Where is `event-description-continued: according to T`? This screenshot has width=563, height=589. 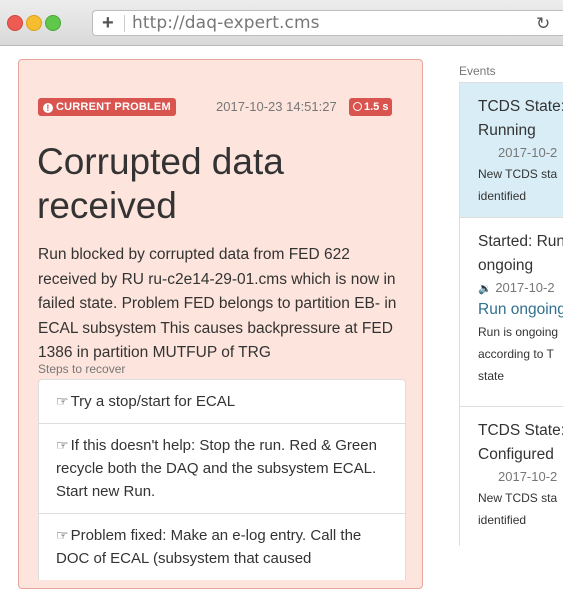 event-description-continued: according to T is located at coordinates (516, 354).